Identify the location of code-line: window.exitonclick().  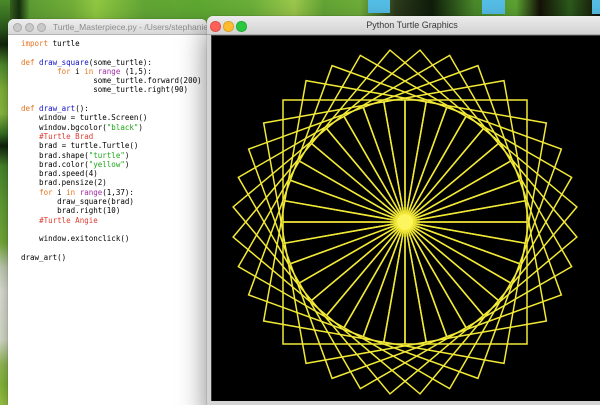
(75, 239).